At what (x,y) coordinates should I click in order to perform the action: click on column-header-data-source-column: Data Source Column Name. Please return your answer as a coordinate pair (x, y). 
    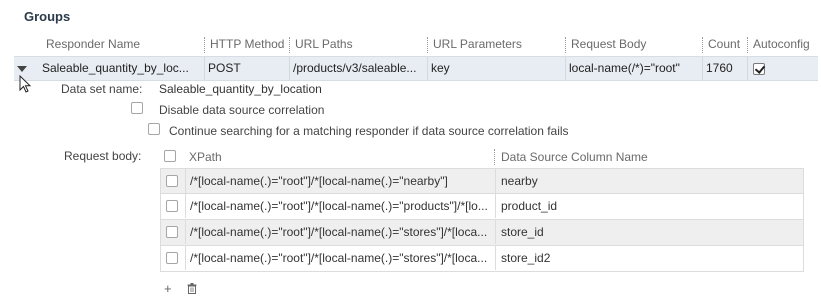
    Looking at the image, I should click on (574, 157).